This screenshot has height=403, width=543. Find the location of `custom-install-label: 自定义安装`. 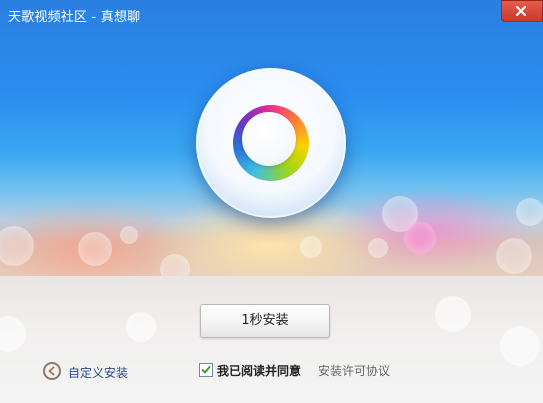

custom-install-label: 自定义安装 is located at coordinates (98, 372).